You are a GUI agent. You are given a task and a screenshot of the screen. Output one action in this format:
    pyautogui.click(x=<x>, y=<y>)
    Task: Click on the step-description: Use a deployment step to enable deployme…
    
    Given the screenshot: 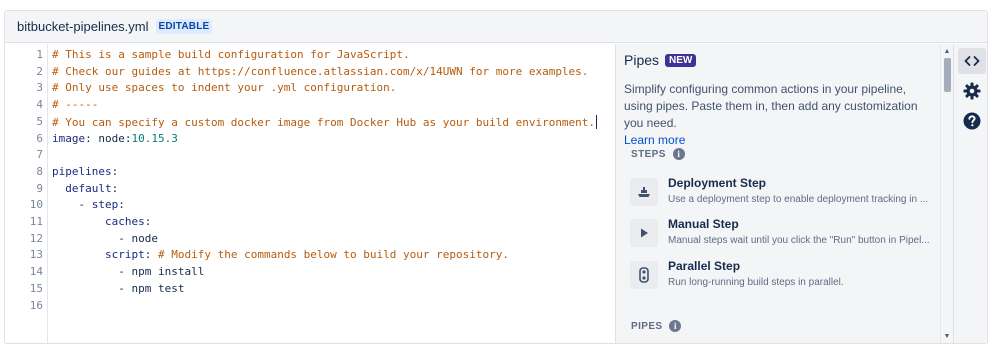 What is the action you would take?
    pyautogui.click(x=798, y=199)
    